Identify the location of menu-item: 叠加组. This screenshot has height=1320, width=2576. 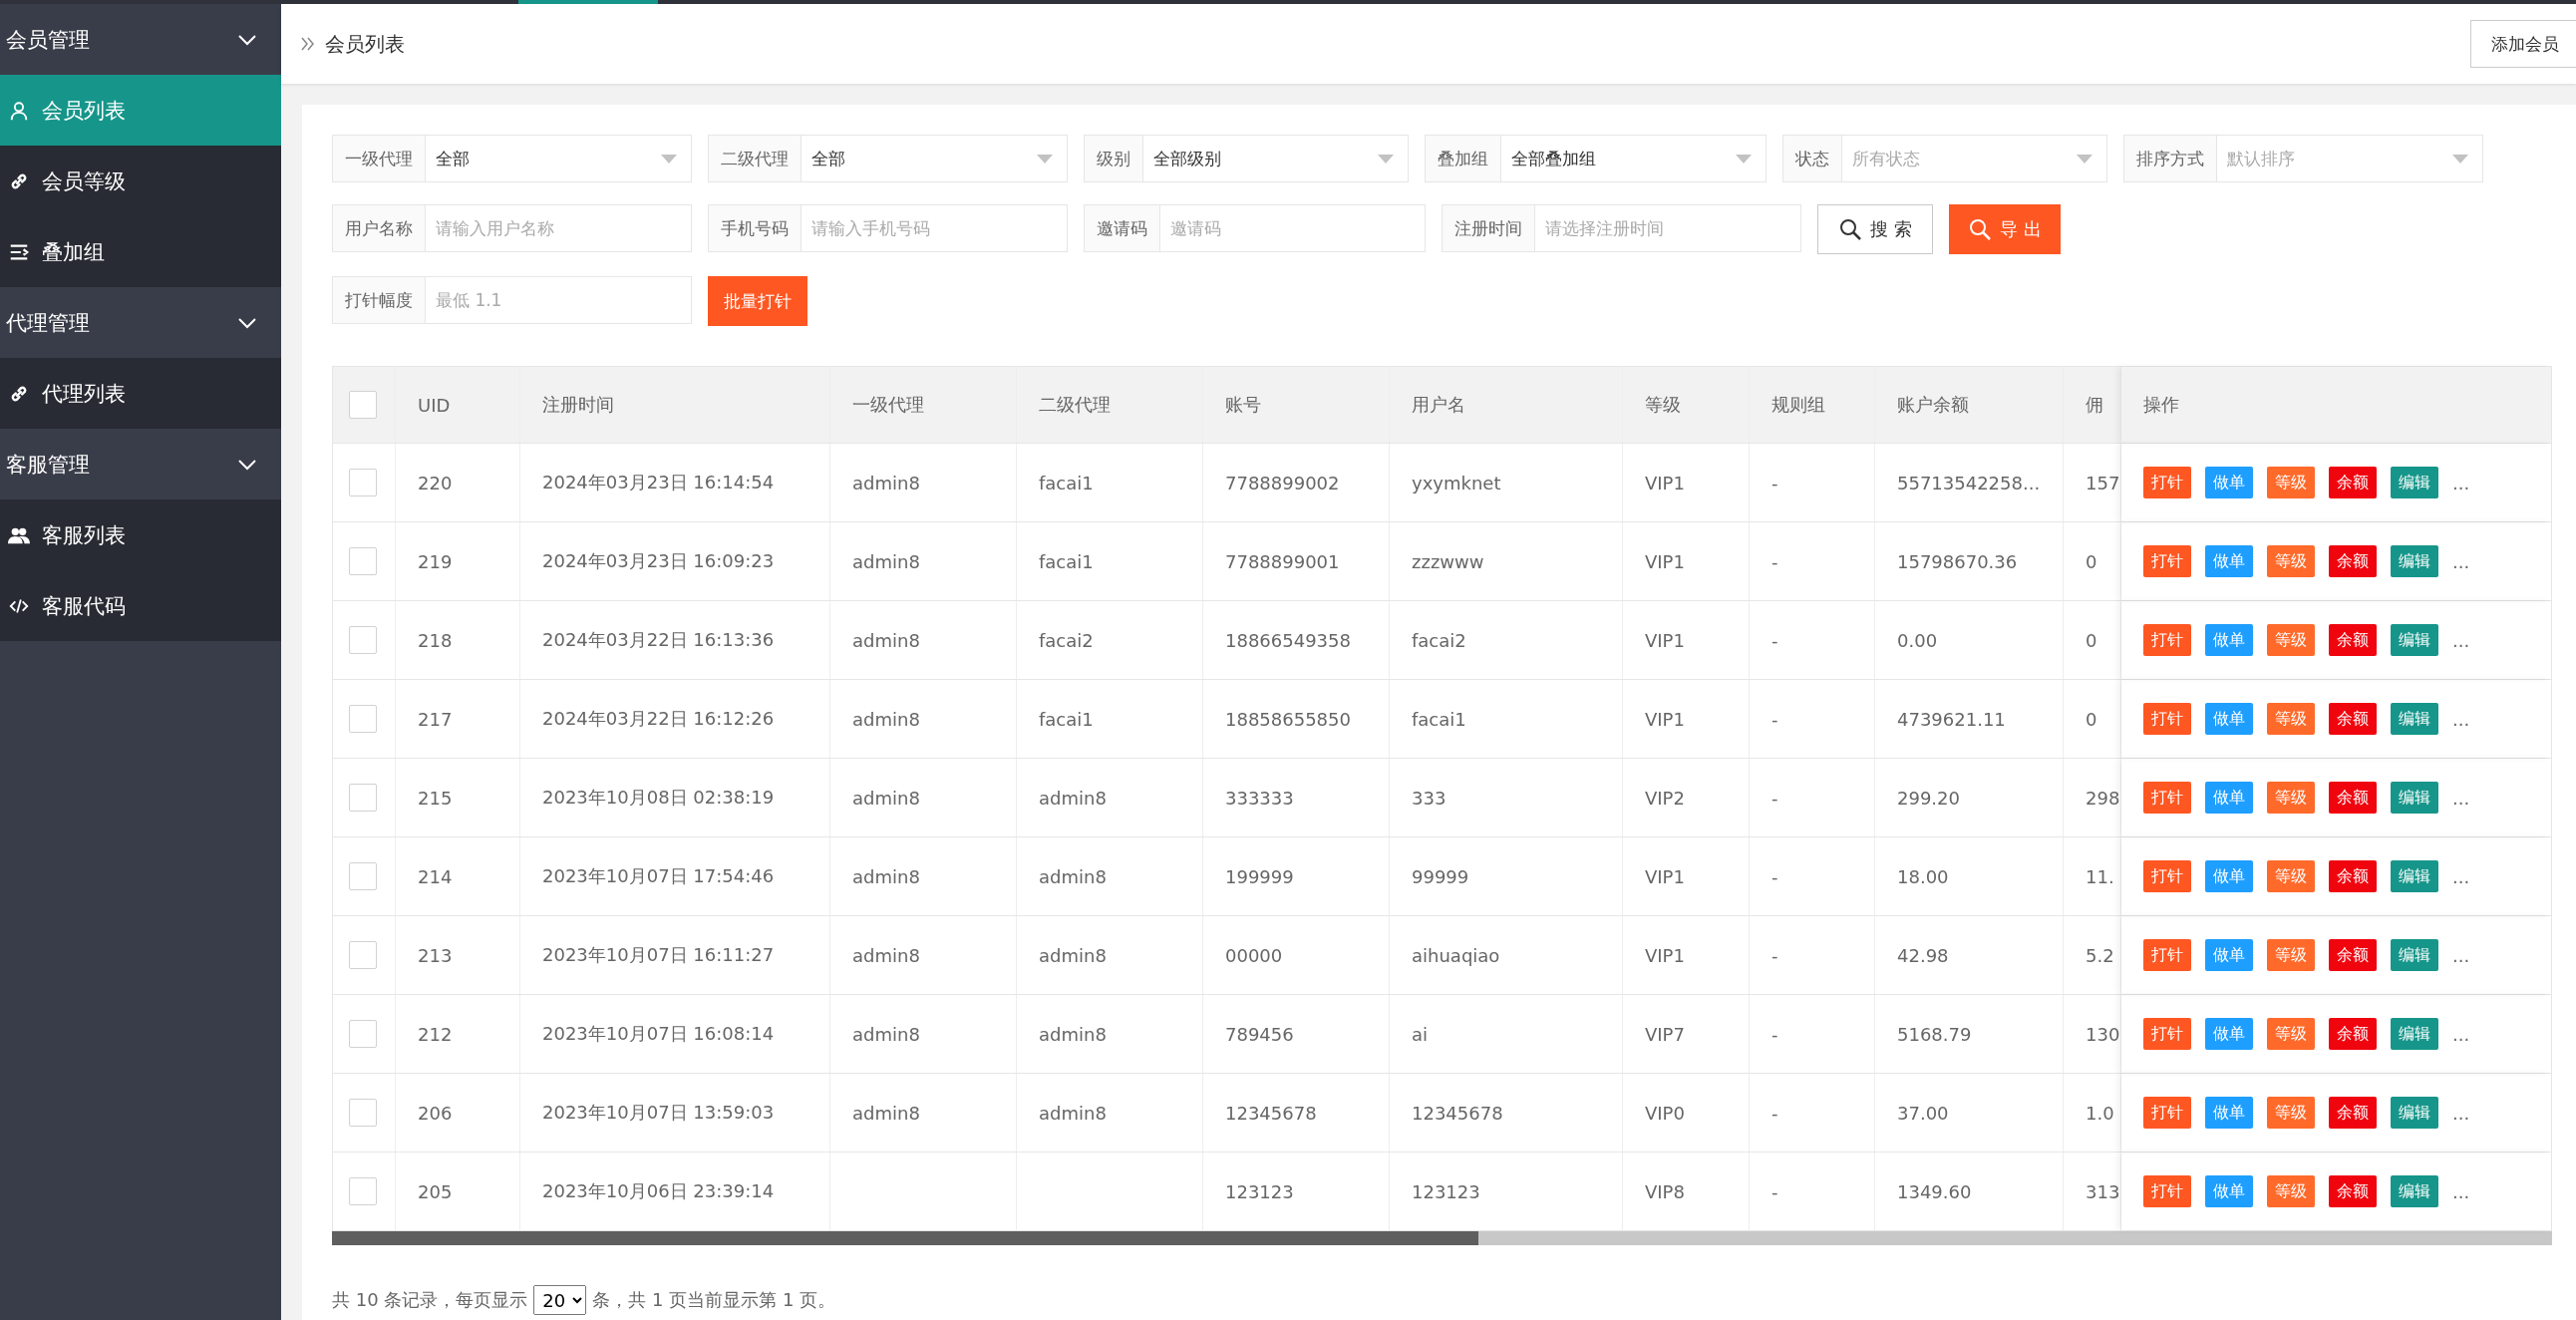
(140, 251).